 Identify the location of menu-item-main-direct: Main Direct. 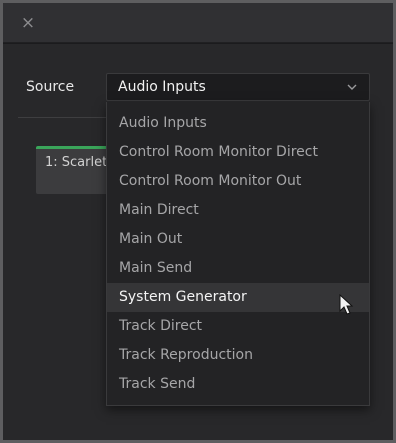
(238, 210).